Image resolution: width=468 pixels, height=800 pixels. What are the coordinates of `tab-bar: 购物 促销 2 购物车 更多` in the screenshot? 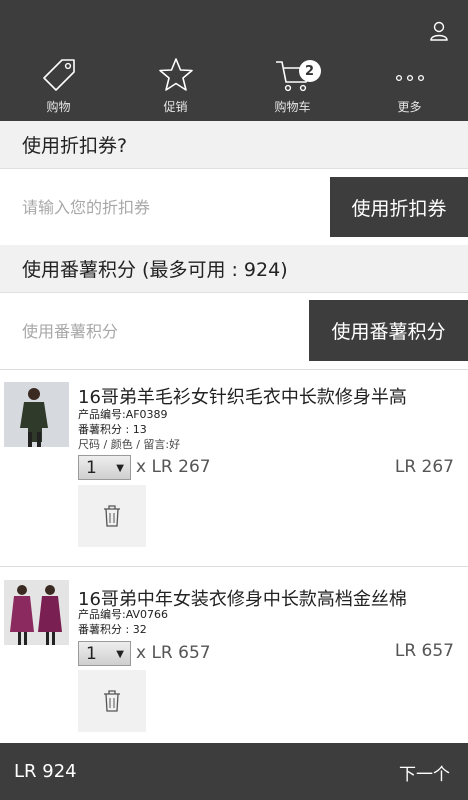 It's located at (234, 88).